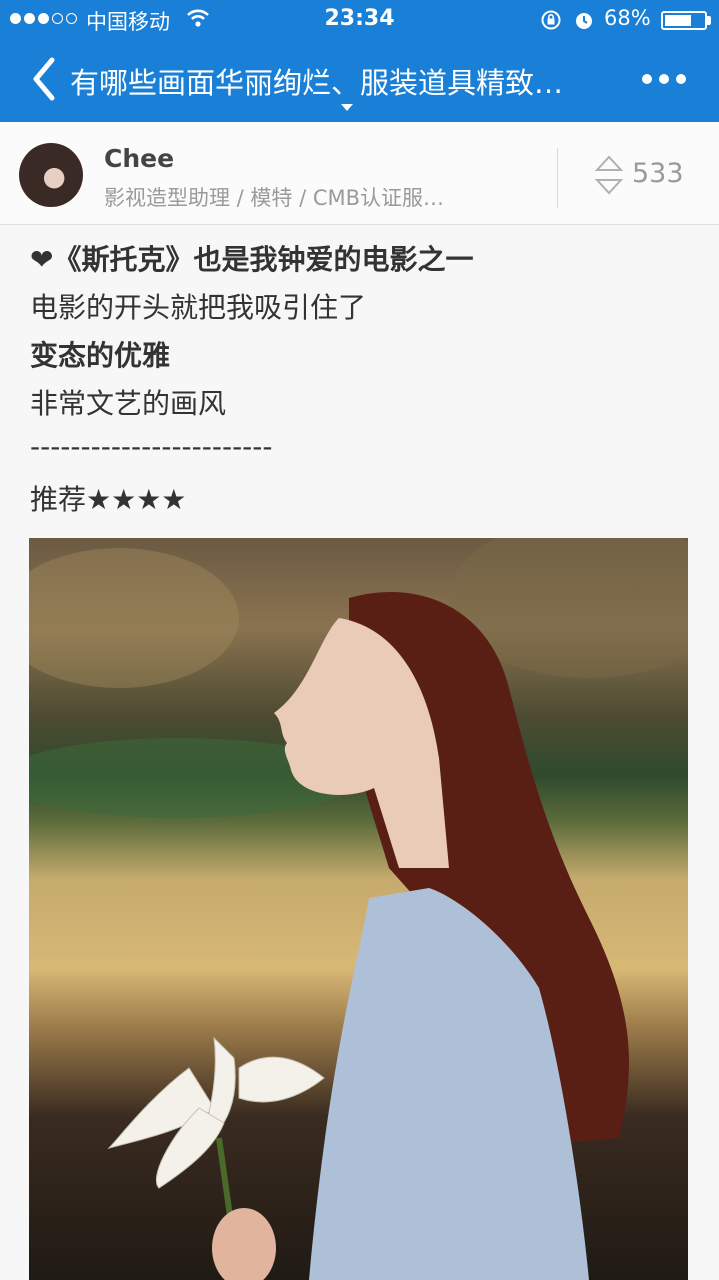 The height and width of the screenshot is (1280, 719). Describe the element at coordinates (198, 307) in the screenshot. I see `answer-line-2: 电影的开头就把我吸引住了` at that location.